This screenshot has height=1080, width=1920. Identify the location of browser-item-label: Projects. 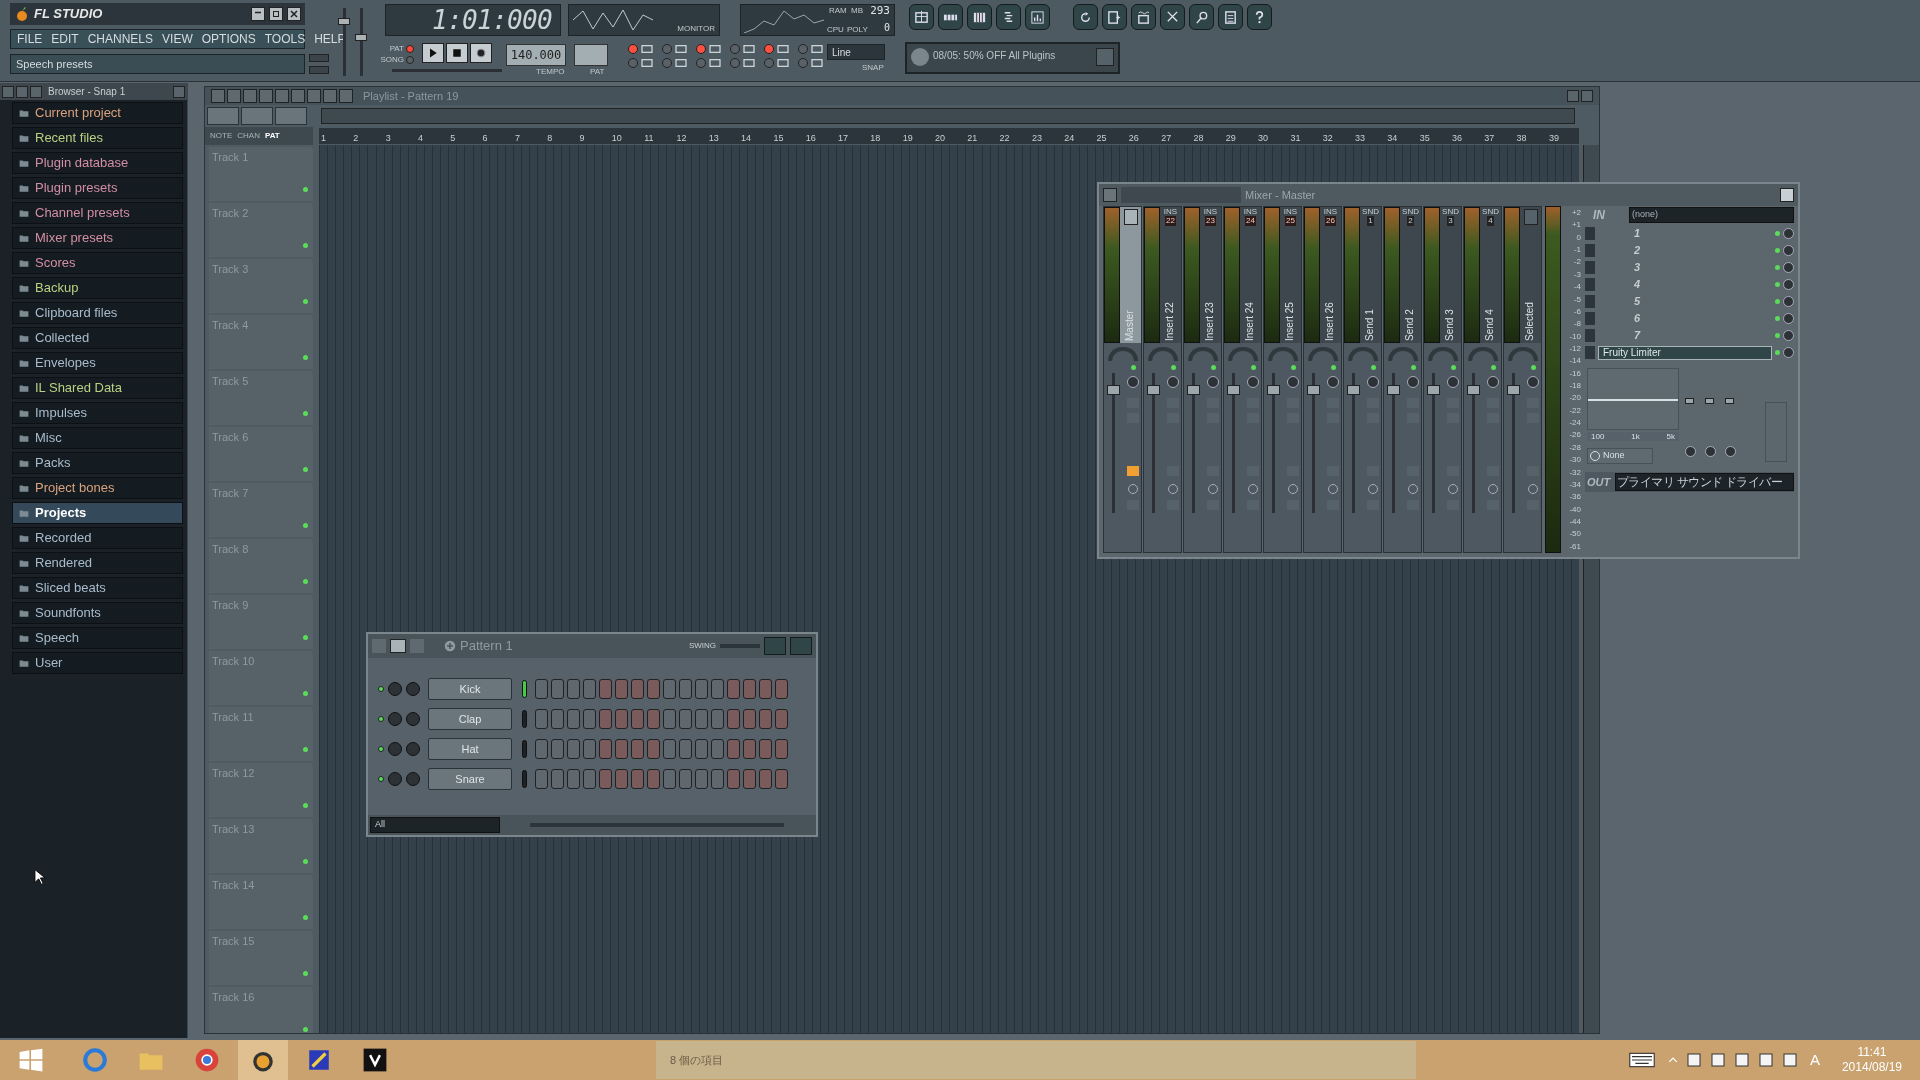
(61, 513).